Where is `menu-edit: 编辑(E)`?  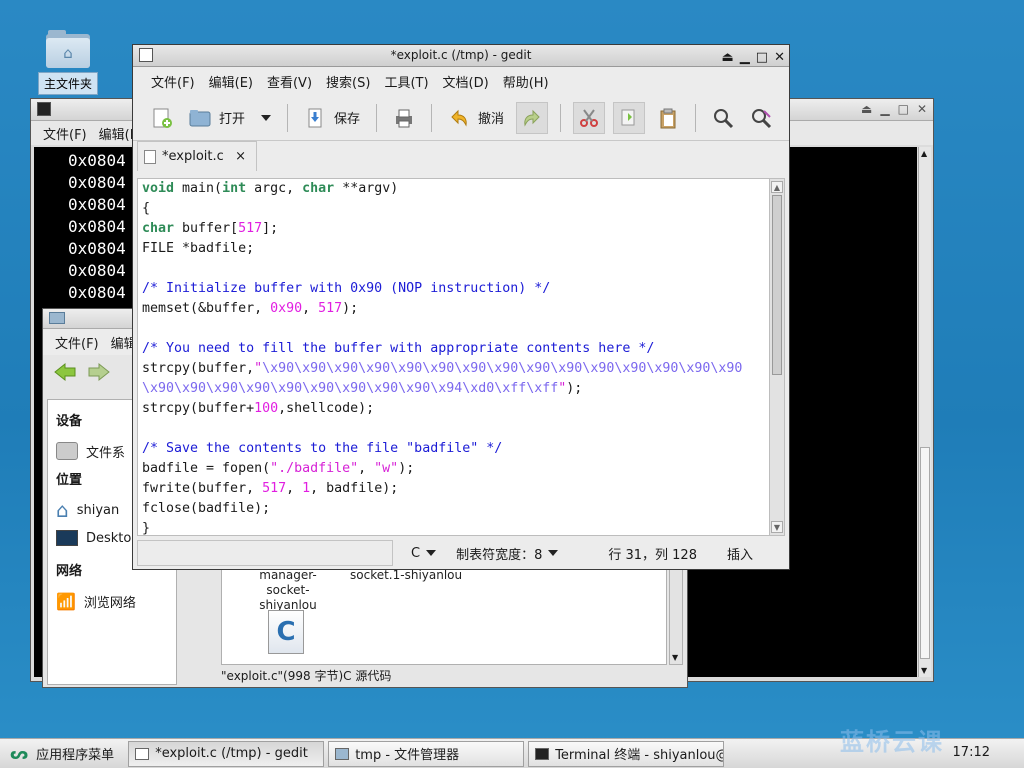
menu-edit: 编辑(E) is located at coordinates (231, 81).